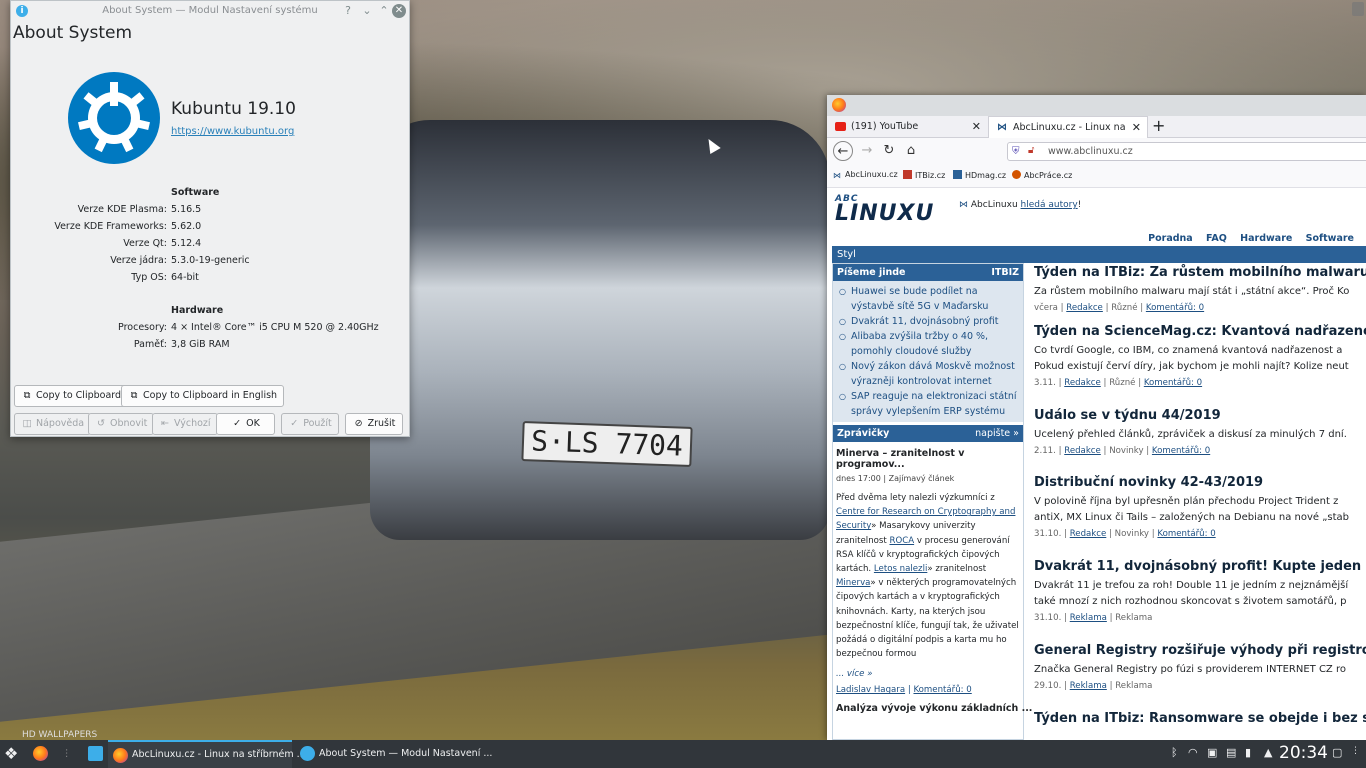 This screenshot has width=1366, height=768. Describe the element at coordinates (979, 175) in the screenshot. I see `bookmark-hdmag: HDmag.cz` at that location.